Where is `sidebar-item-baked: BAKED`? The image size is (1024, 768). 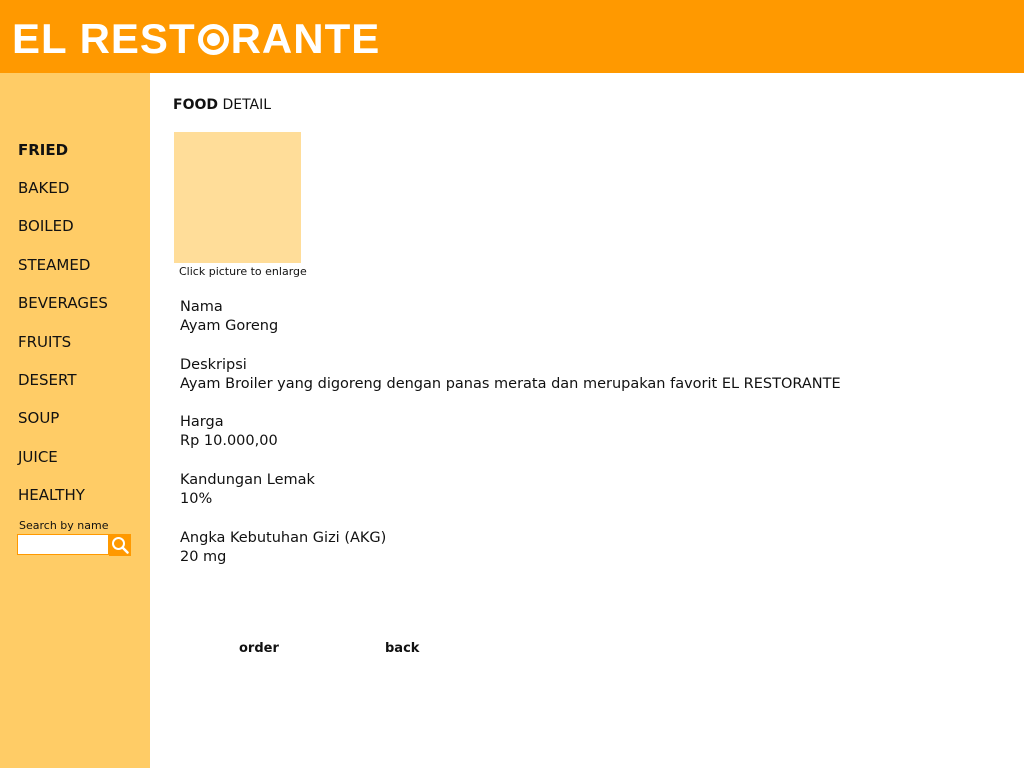
sidebar-item-baked: BAKED is located at coordinates (43, 188).